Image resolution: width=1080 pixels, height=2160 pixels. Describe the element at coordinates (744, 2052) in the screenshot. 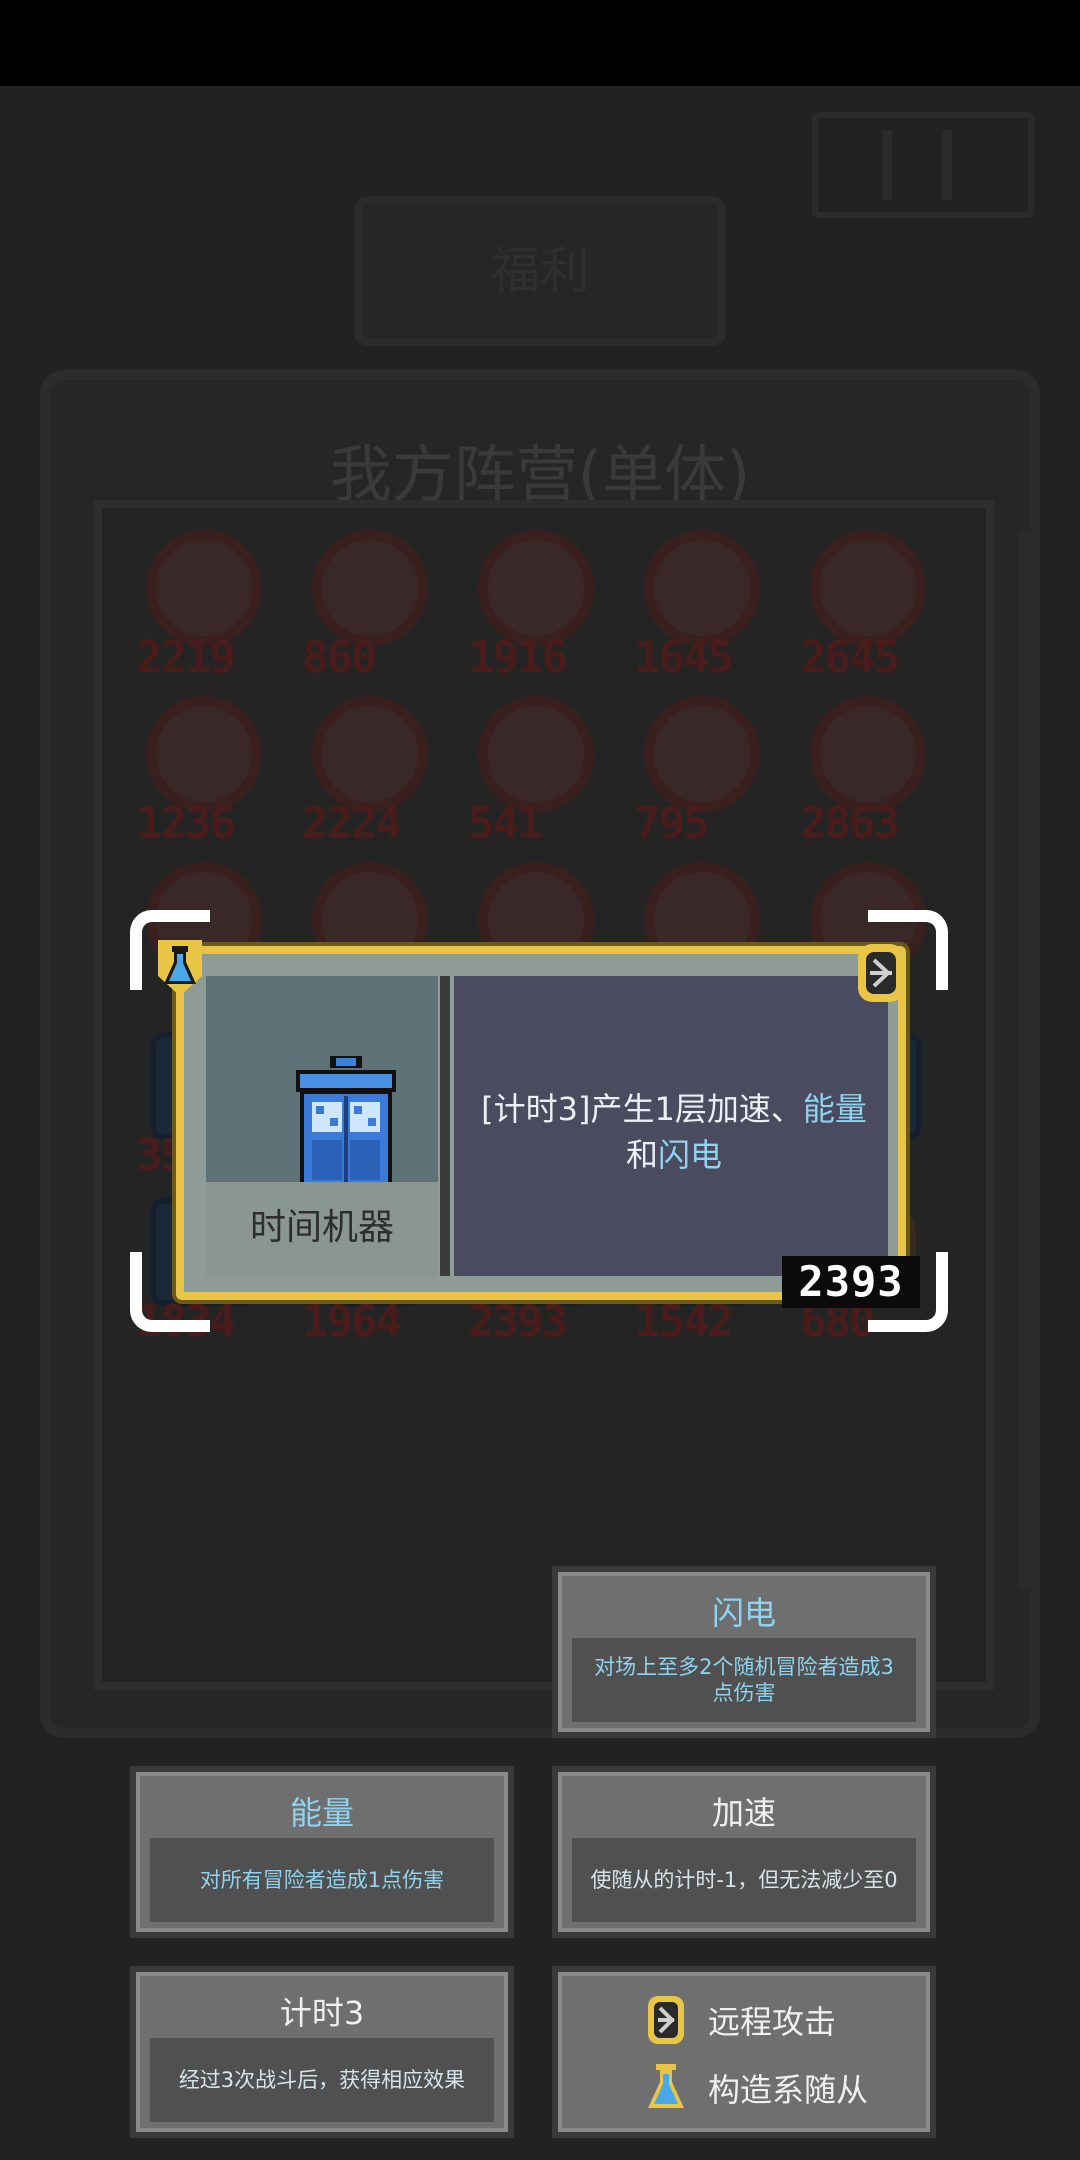

I see `tag-legend: 远程攻击 构造系随从` at that location.